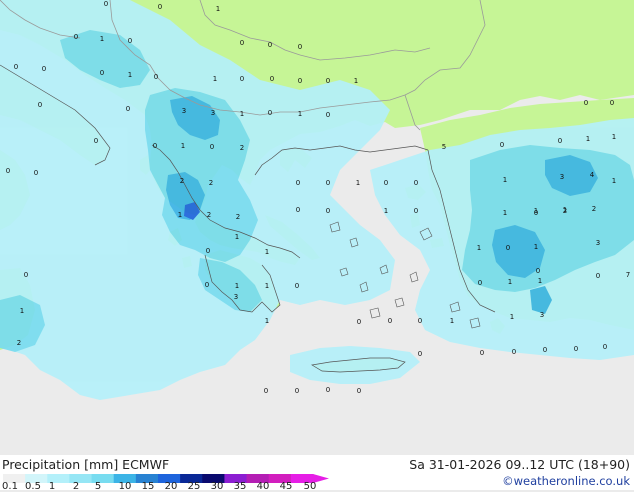 This screenshot has height=492, width=634. I want to click on legend-tick-label: 5, so click(98, 486).